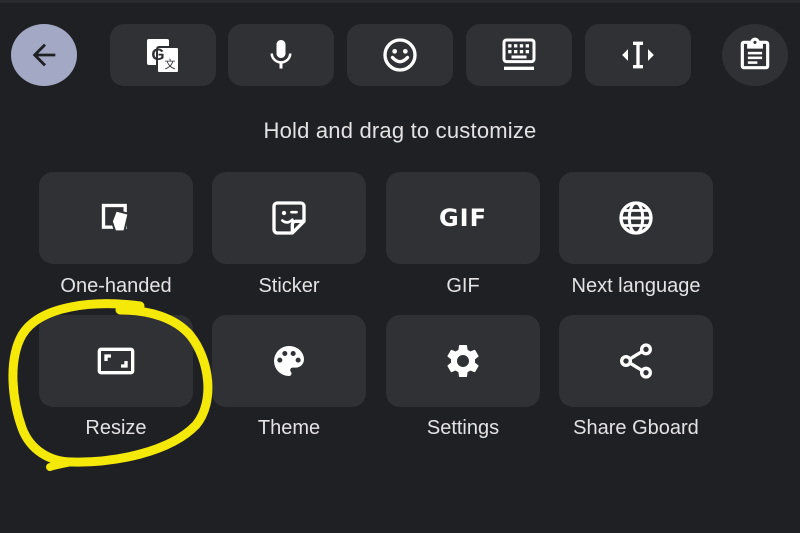 The height and width of the screenshot is (533, 800). I want to click on microphone-icon, so click(281, 55).